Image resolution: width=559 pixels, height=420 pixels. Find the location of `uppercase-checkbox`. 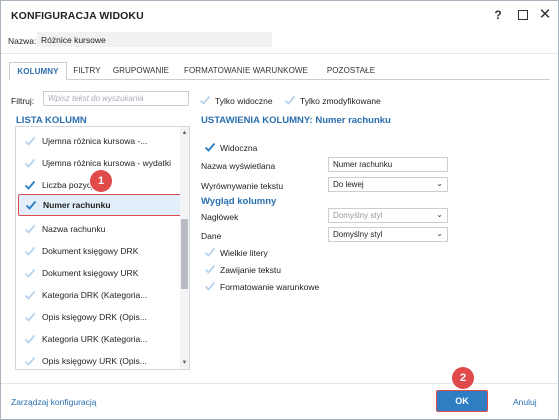

uppercase-checkbox is located at coordinates (210, 252).